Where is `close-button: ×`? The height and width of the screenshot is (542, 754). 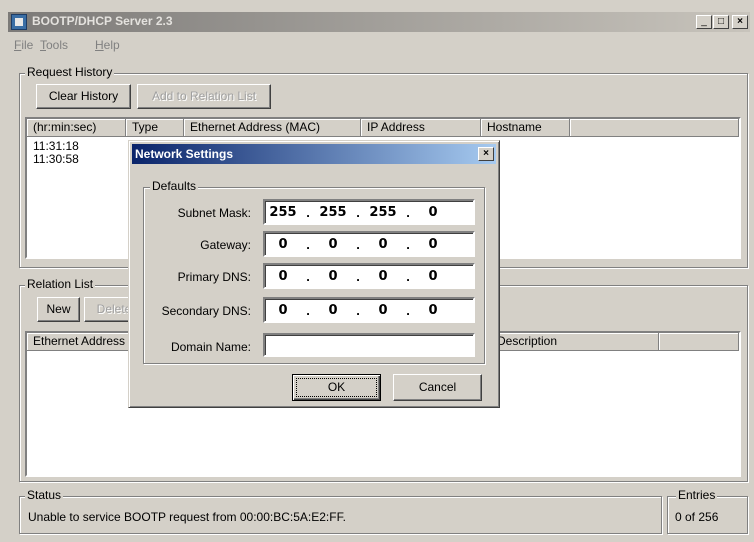
close-button: × is located at coordinates (740, 22).